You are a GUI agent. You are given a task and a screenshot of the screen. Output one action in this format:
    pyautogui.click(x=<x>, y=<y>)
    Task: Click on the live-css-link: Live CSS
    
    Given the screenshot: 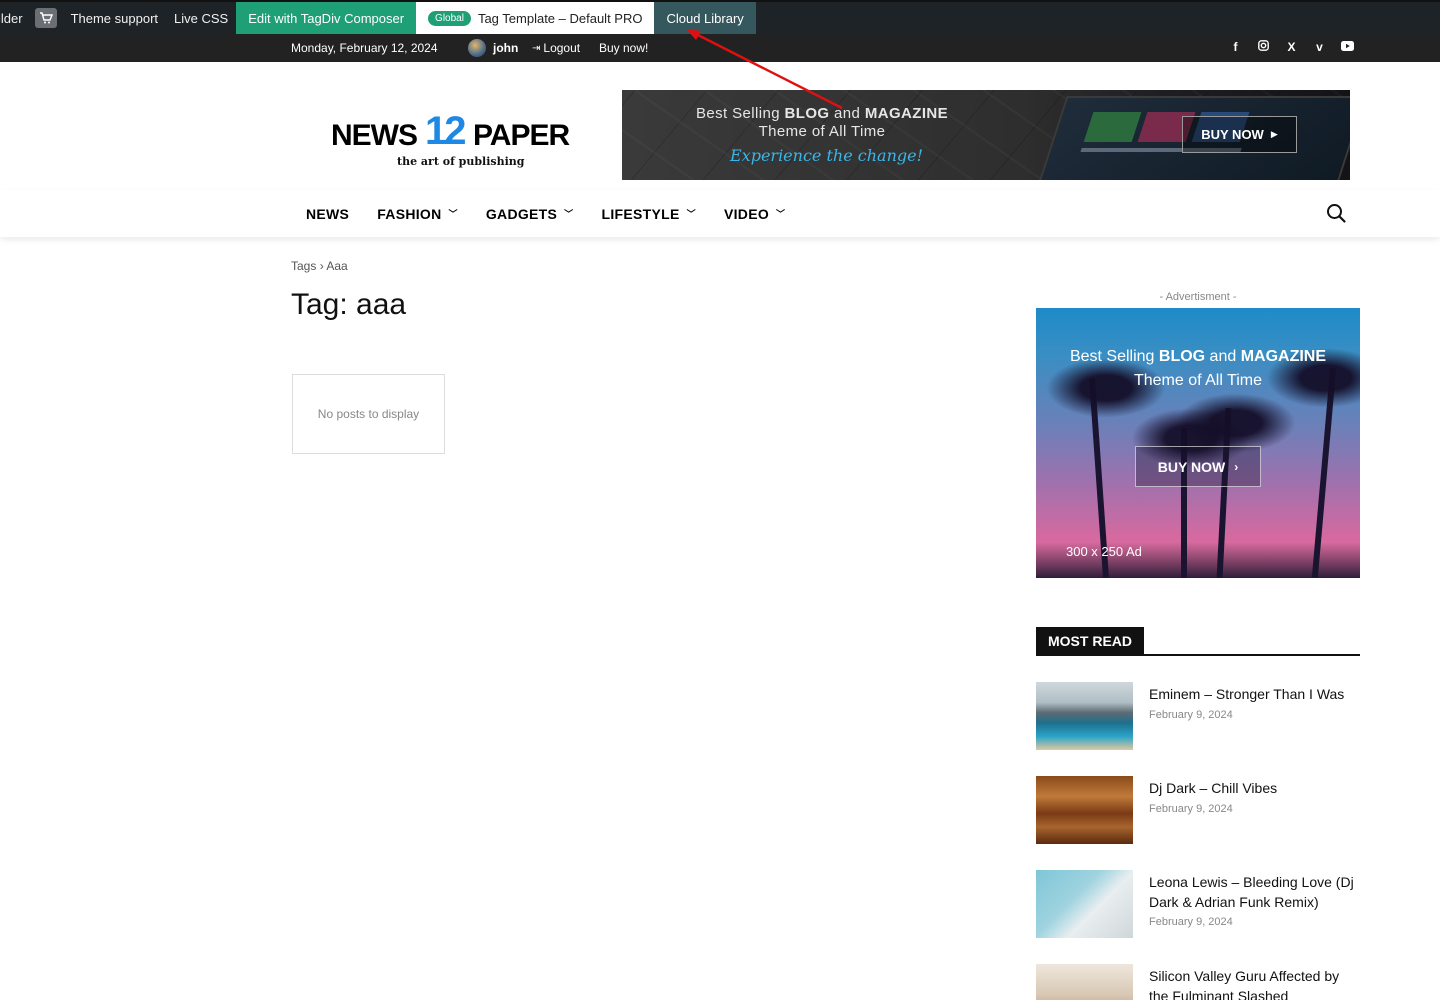 What is the action you would take?
    pyautogui.click(x=201, y=18)
    